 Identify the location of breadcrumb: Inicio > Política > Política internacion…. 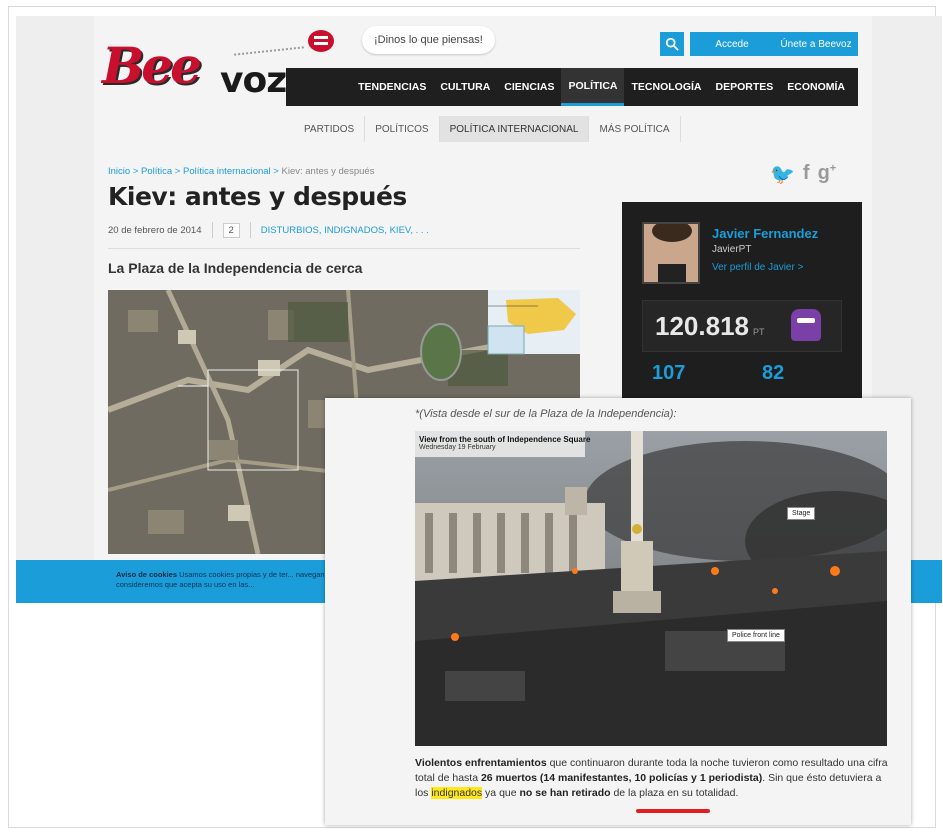
(241, 171).